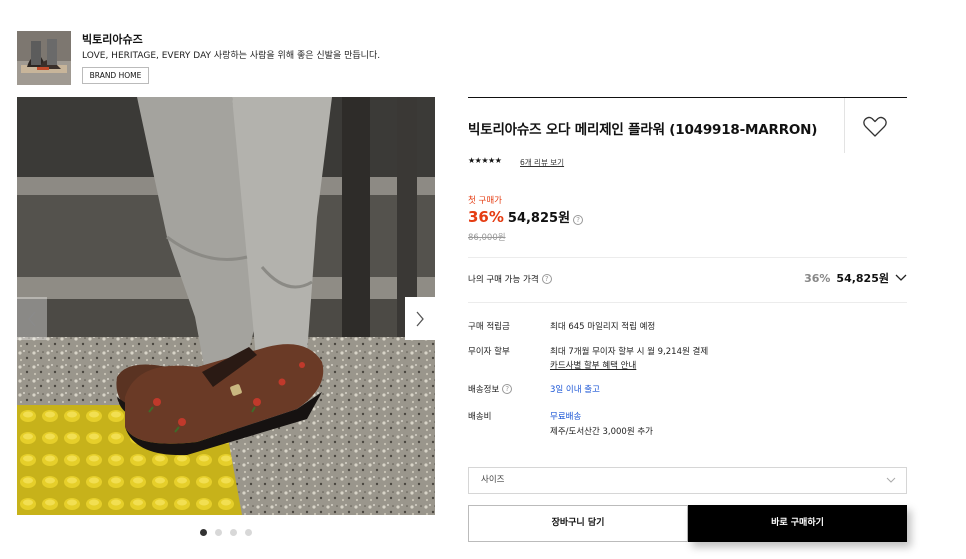 The height and width of the screenshot is (559, 966). Describe the element at coordinates (115, 75) in the screenshot. I see `brand-home-button: BRAND HOME` at that location.